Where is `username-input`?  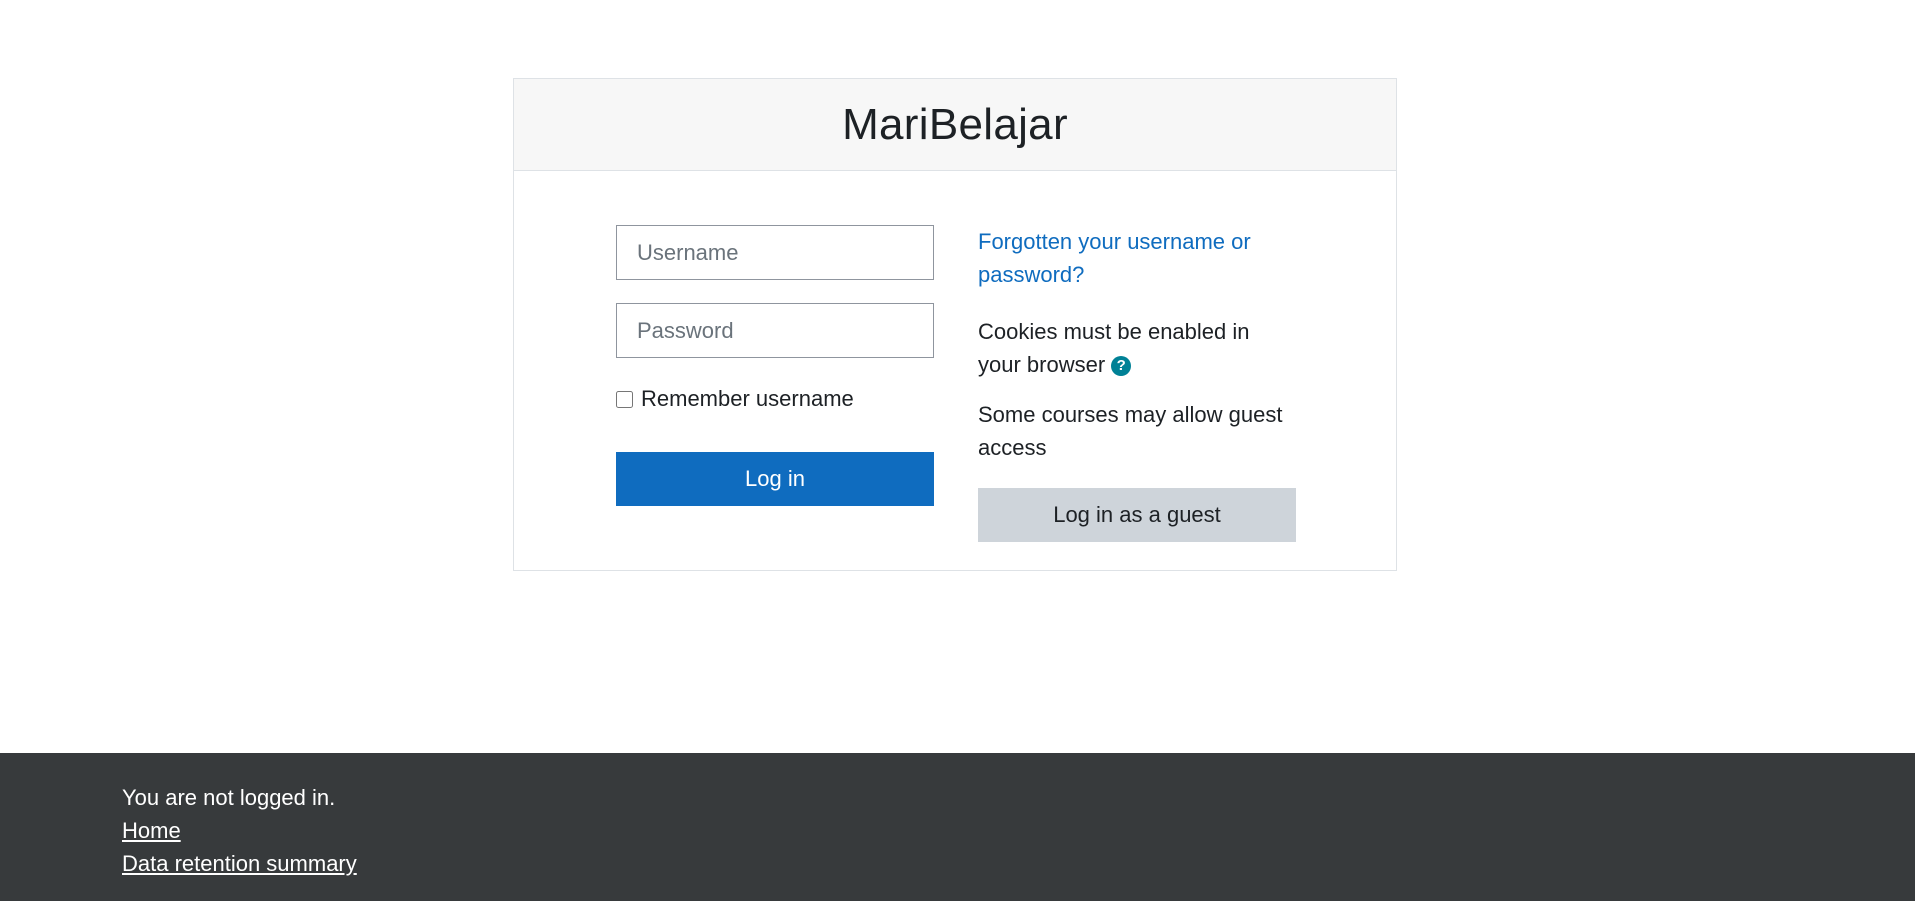 username-input is located at coordinates (775, 252).